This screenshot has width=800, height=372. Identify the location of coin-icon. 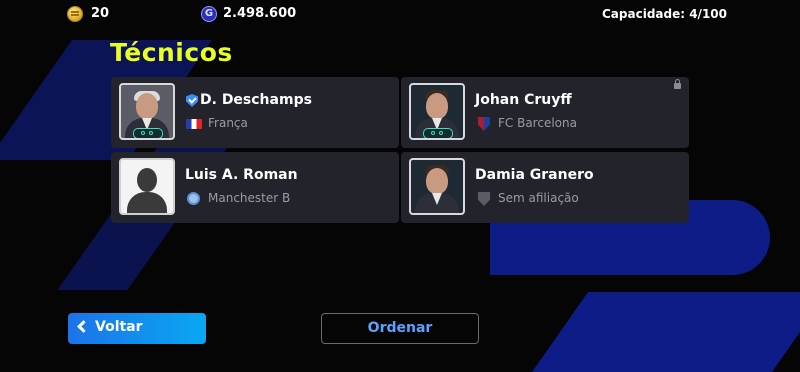
(75, 14).